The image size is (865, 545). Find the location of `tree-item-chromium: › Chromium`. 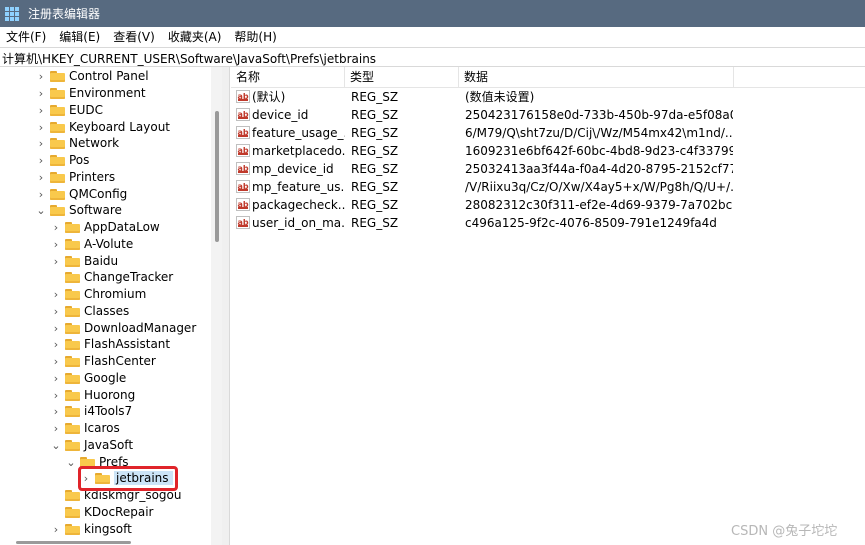

tree-item-chromium: › Chromium is located at coordinates (99, 294).